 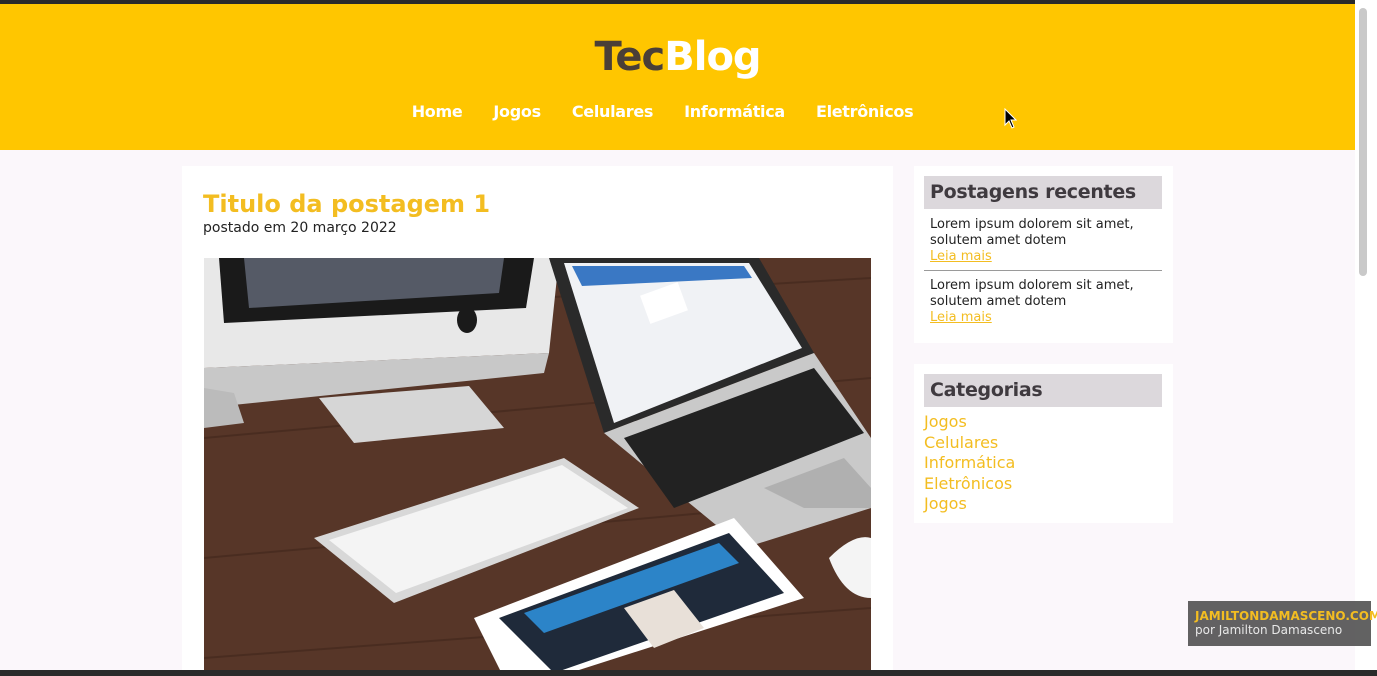 What do you see at coordinates (1011, 118) in the screenshot?
I see `mouse-cursor-icon` at bounding box center [1011, 118].